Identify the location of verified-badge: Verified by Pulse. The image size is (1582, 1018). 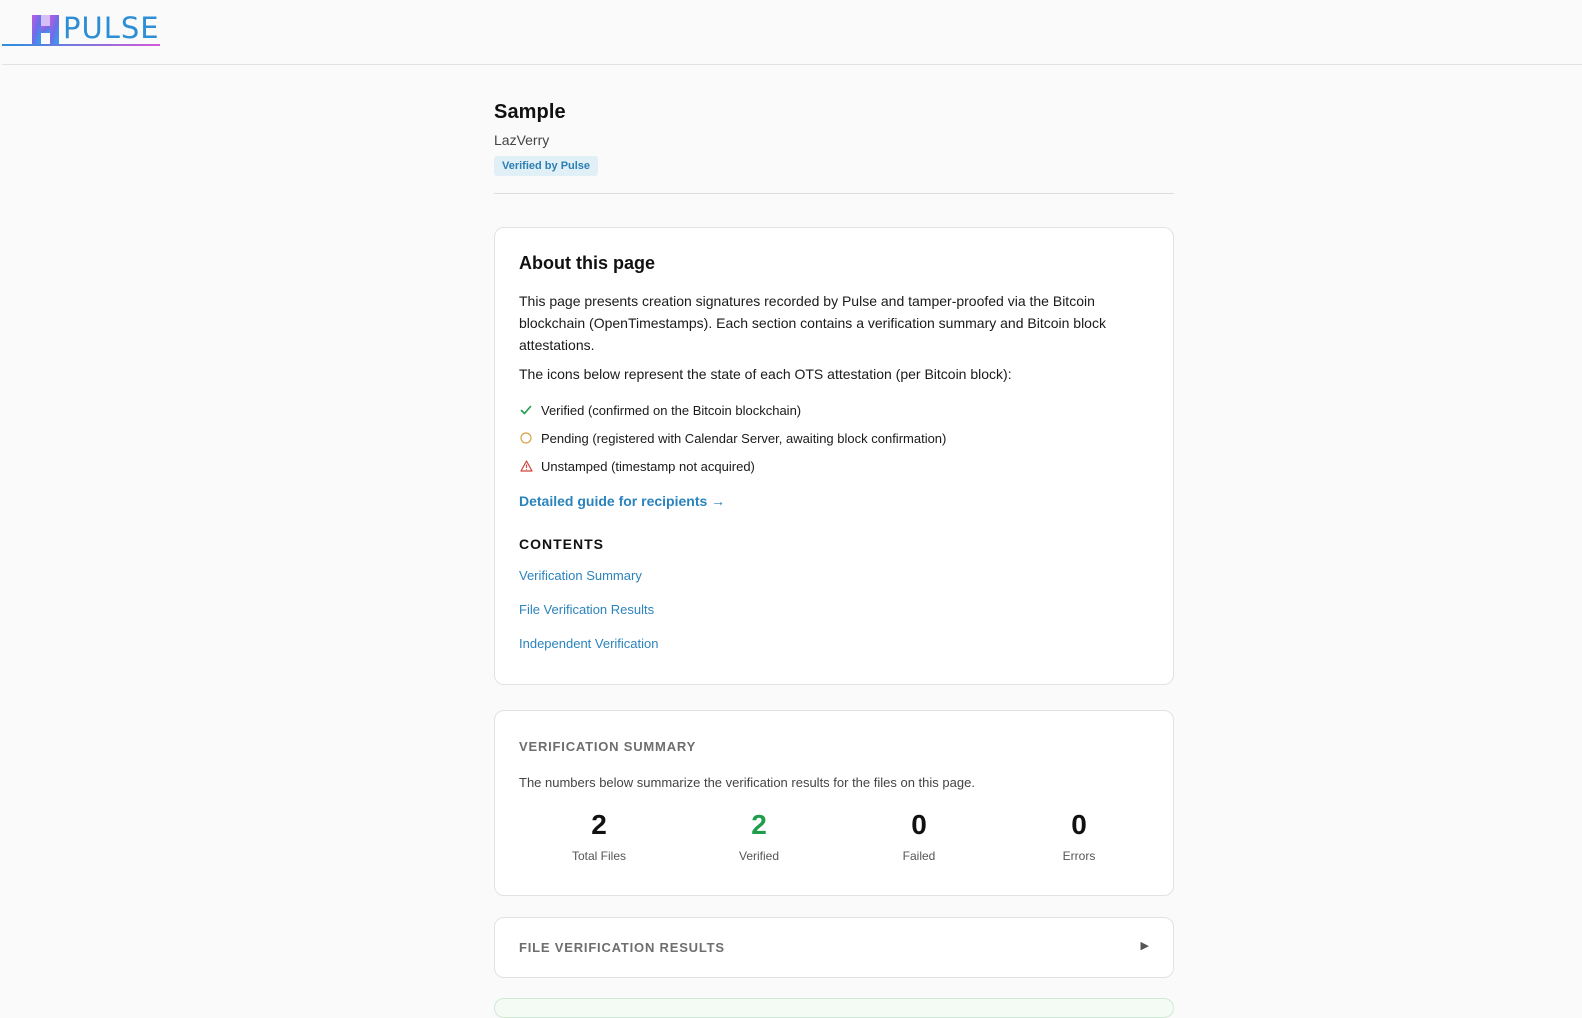
(546, 166).